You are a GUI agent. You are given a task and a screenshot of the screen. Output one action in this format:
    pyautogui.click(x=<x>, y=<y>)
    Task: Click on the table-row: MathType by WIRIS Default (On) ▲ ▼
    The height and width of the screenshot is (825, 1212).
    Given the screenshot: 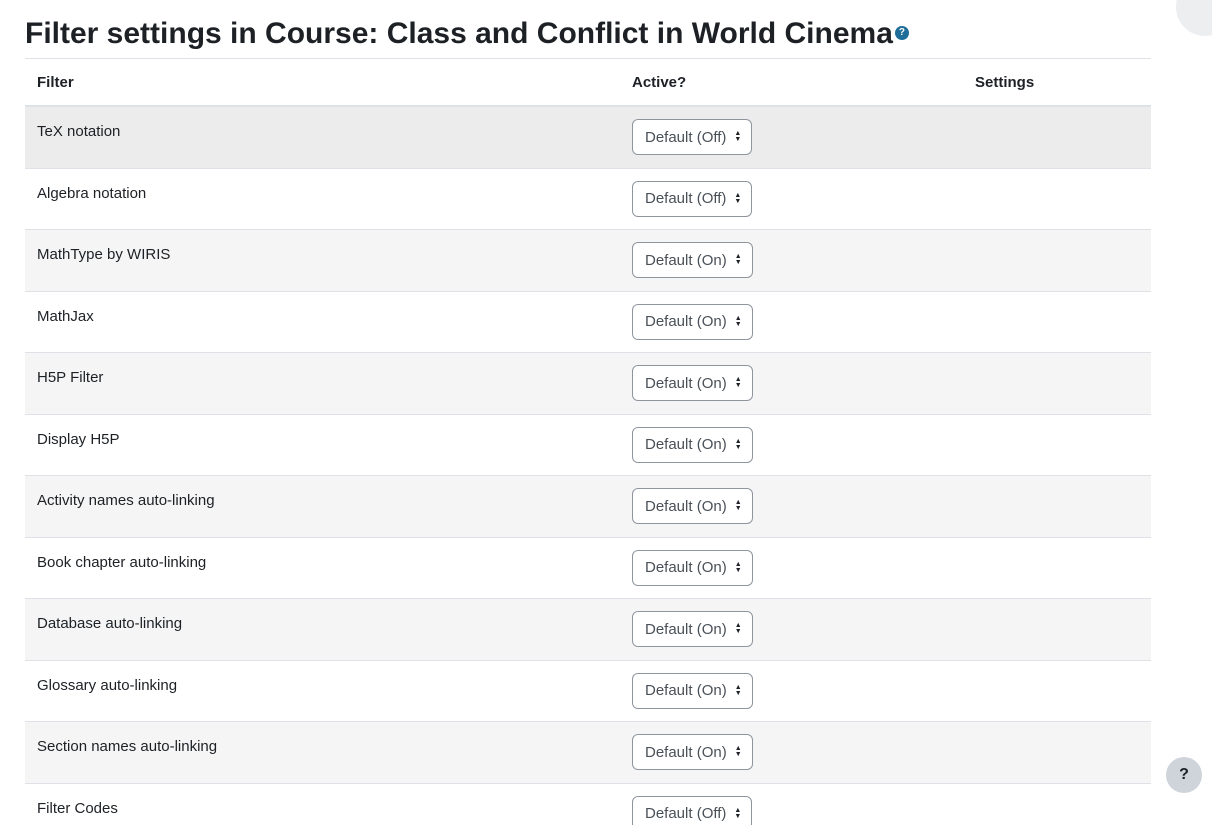 What is the action you would take?
    pyautogui.click(x=588, y=261)
    